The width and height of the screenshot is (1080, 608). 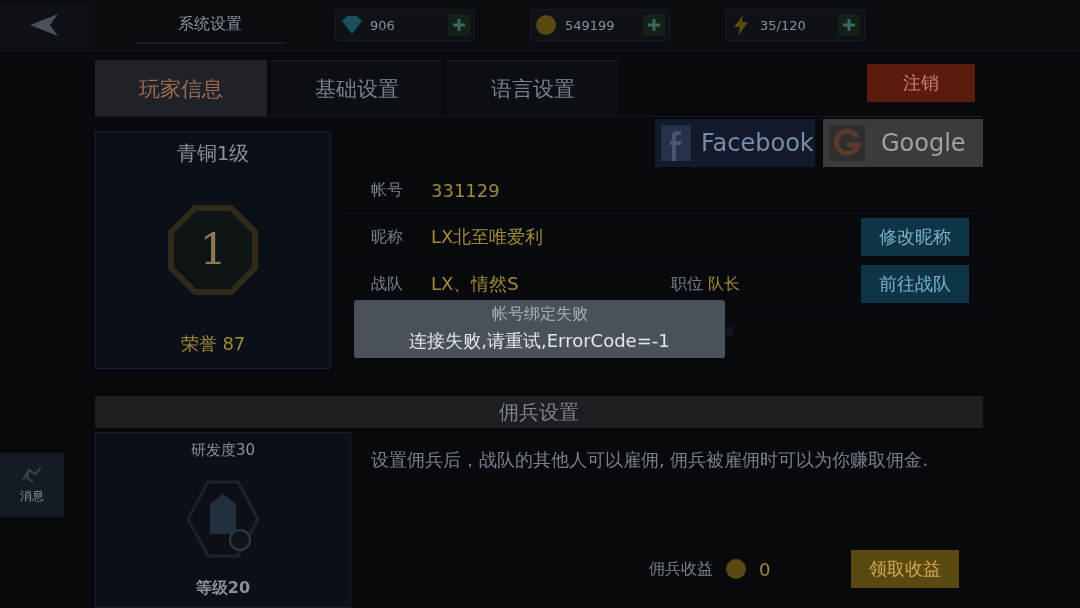 What do you see at coordinates (223, 450) in the screenshot?
I see `research-text: 研发度30` at bounding box center [223, 450].